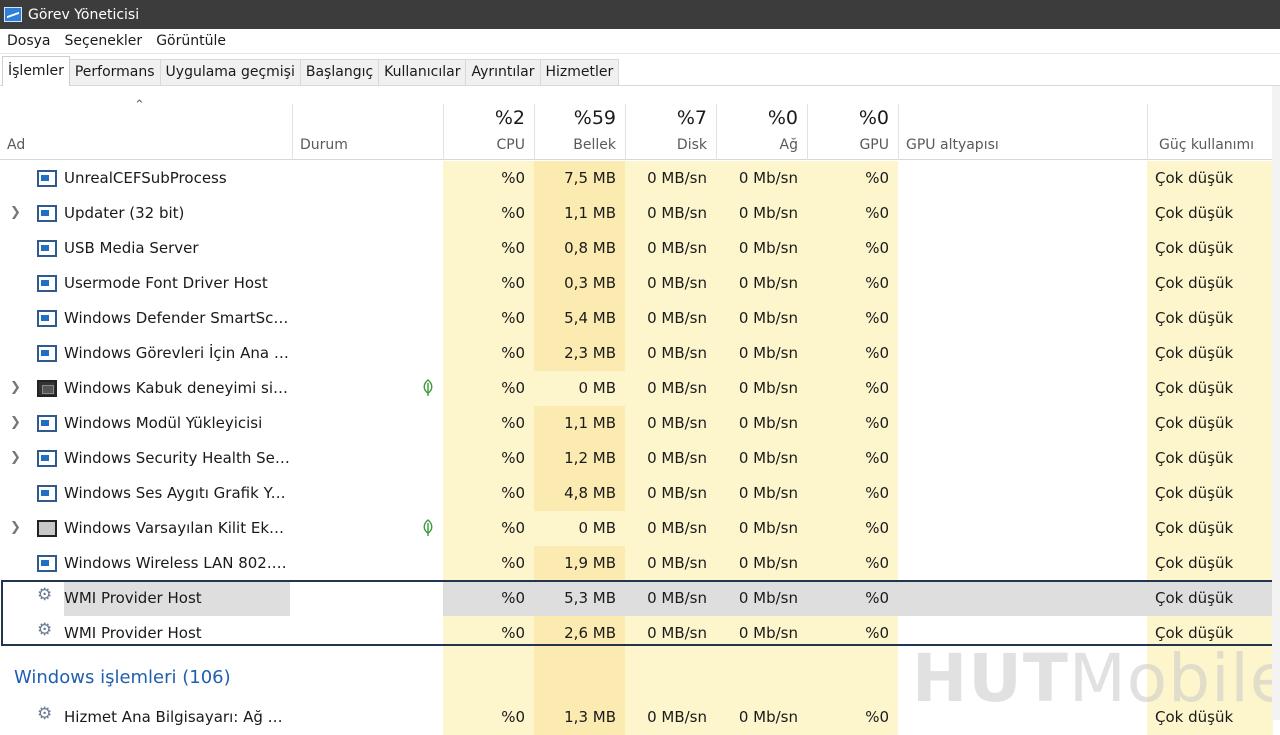 The image size is (1280, 735). I want to click on process-name: WMI Provider Host, so click(177, 598).